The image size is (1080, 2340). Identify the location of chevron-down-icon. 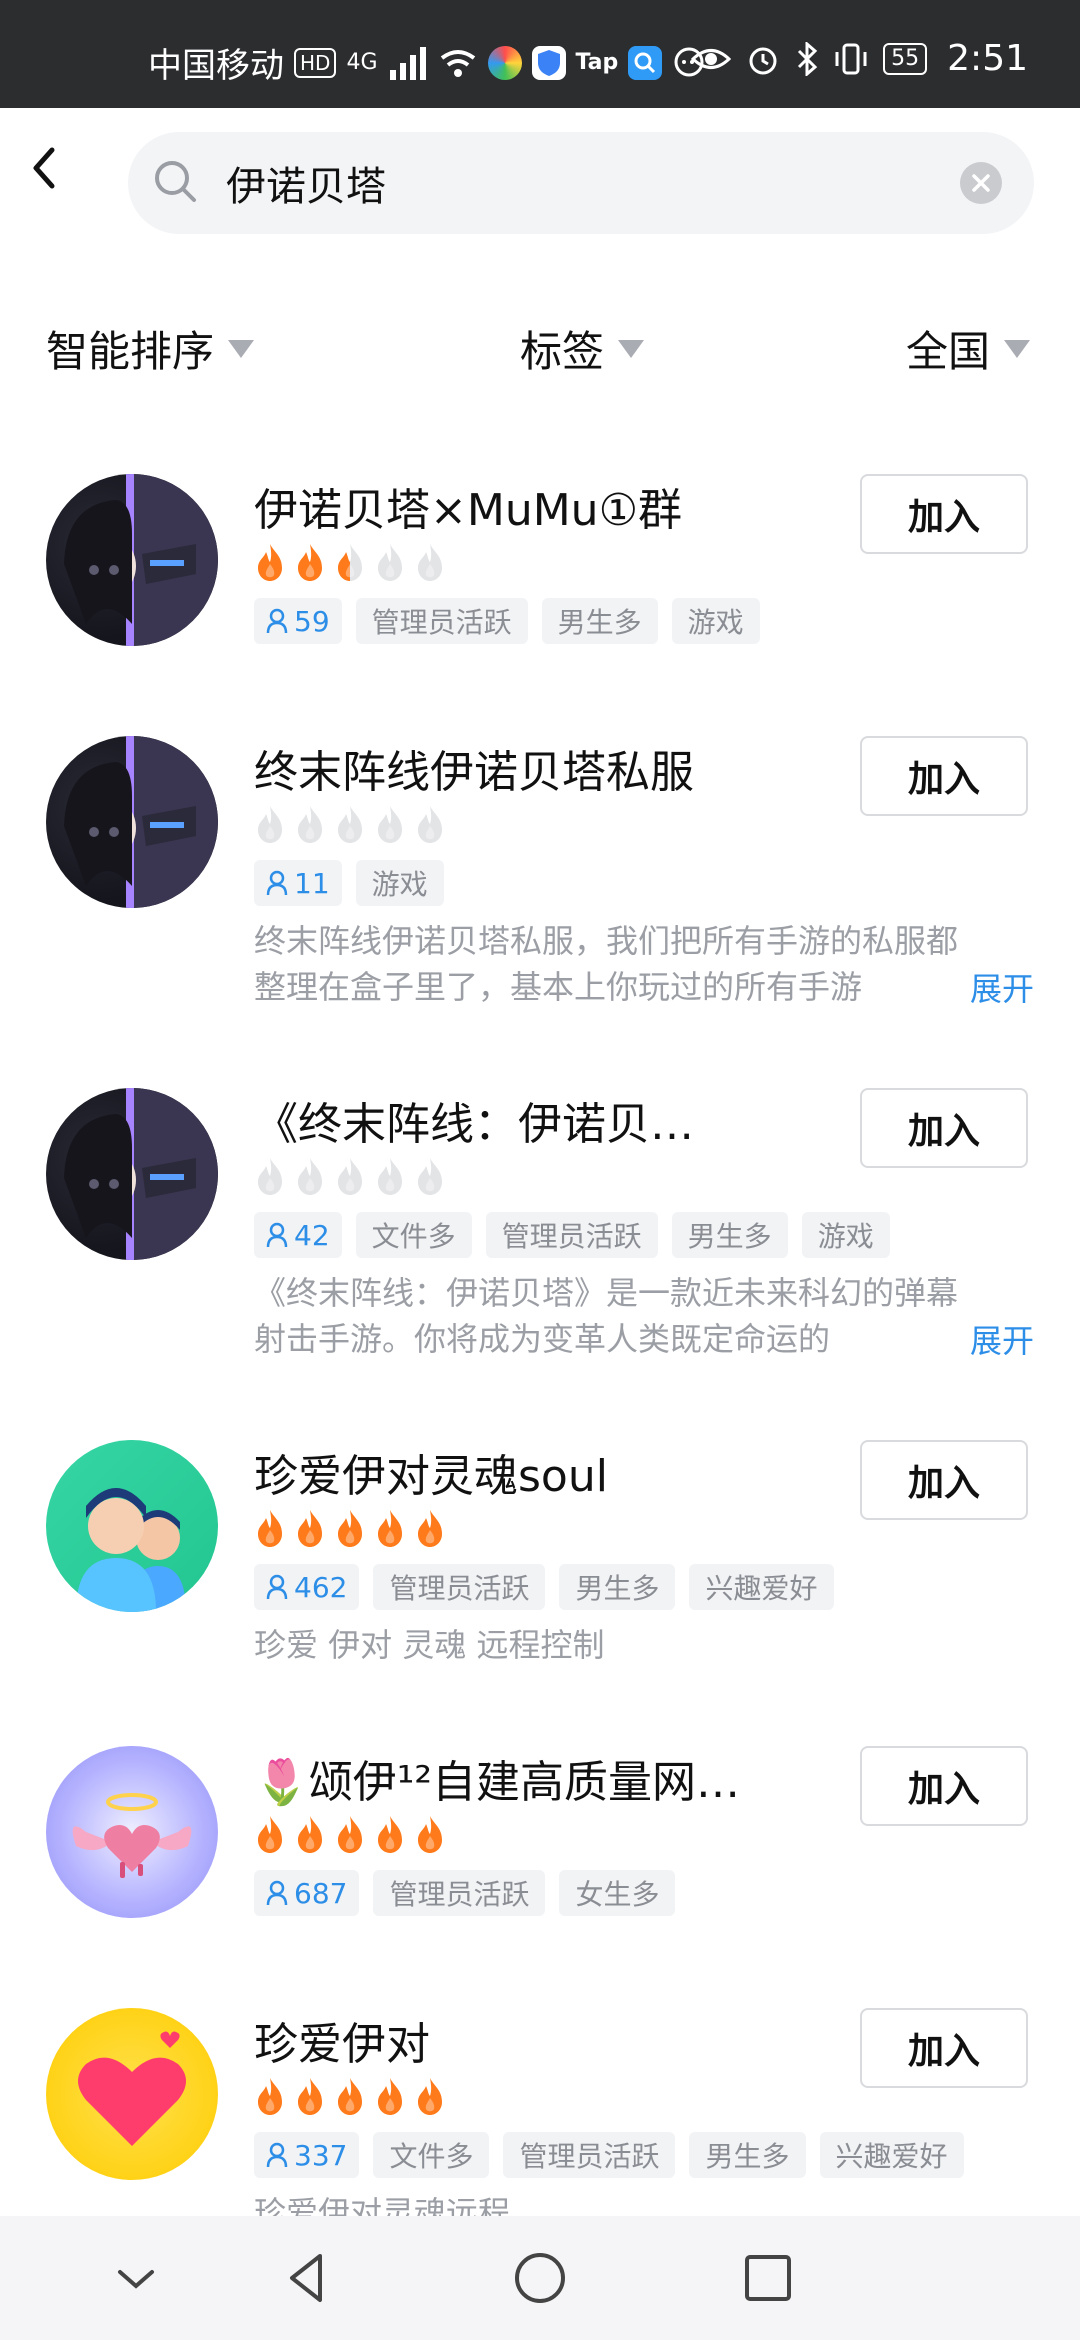
(136, 2279).